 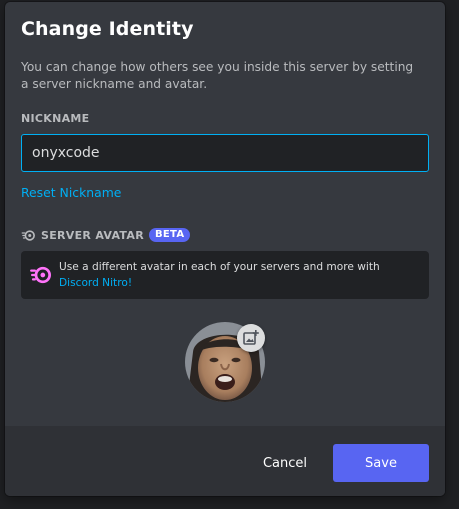 I want to click on add-image-icon, so click(x=251, y=337).